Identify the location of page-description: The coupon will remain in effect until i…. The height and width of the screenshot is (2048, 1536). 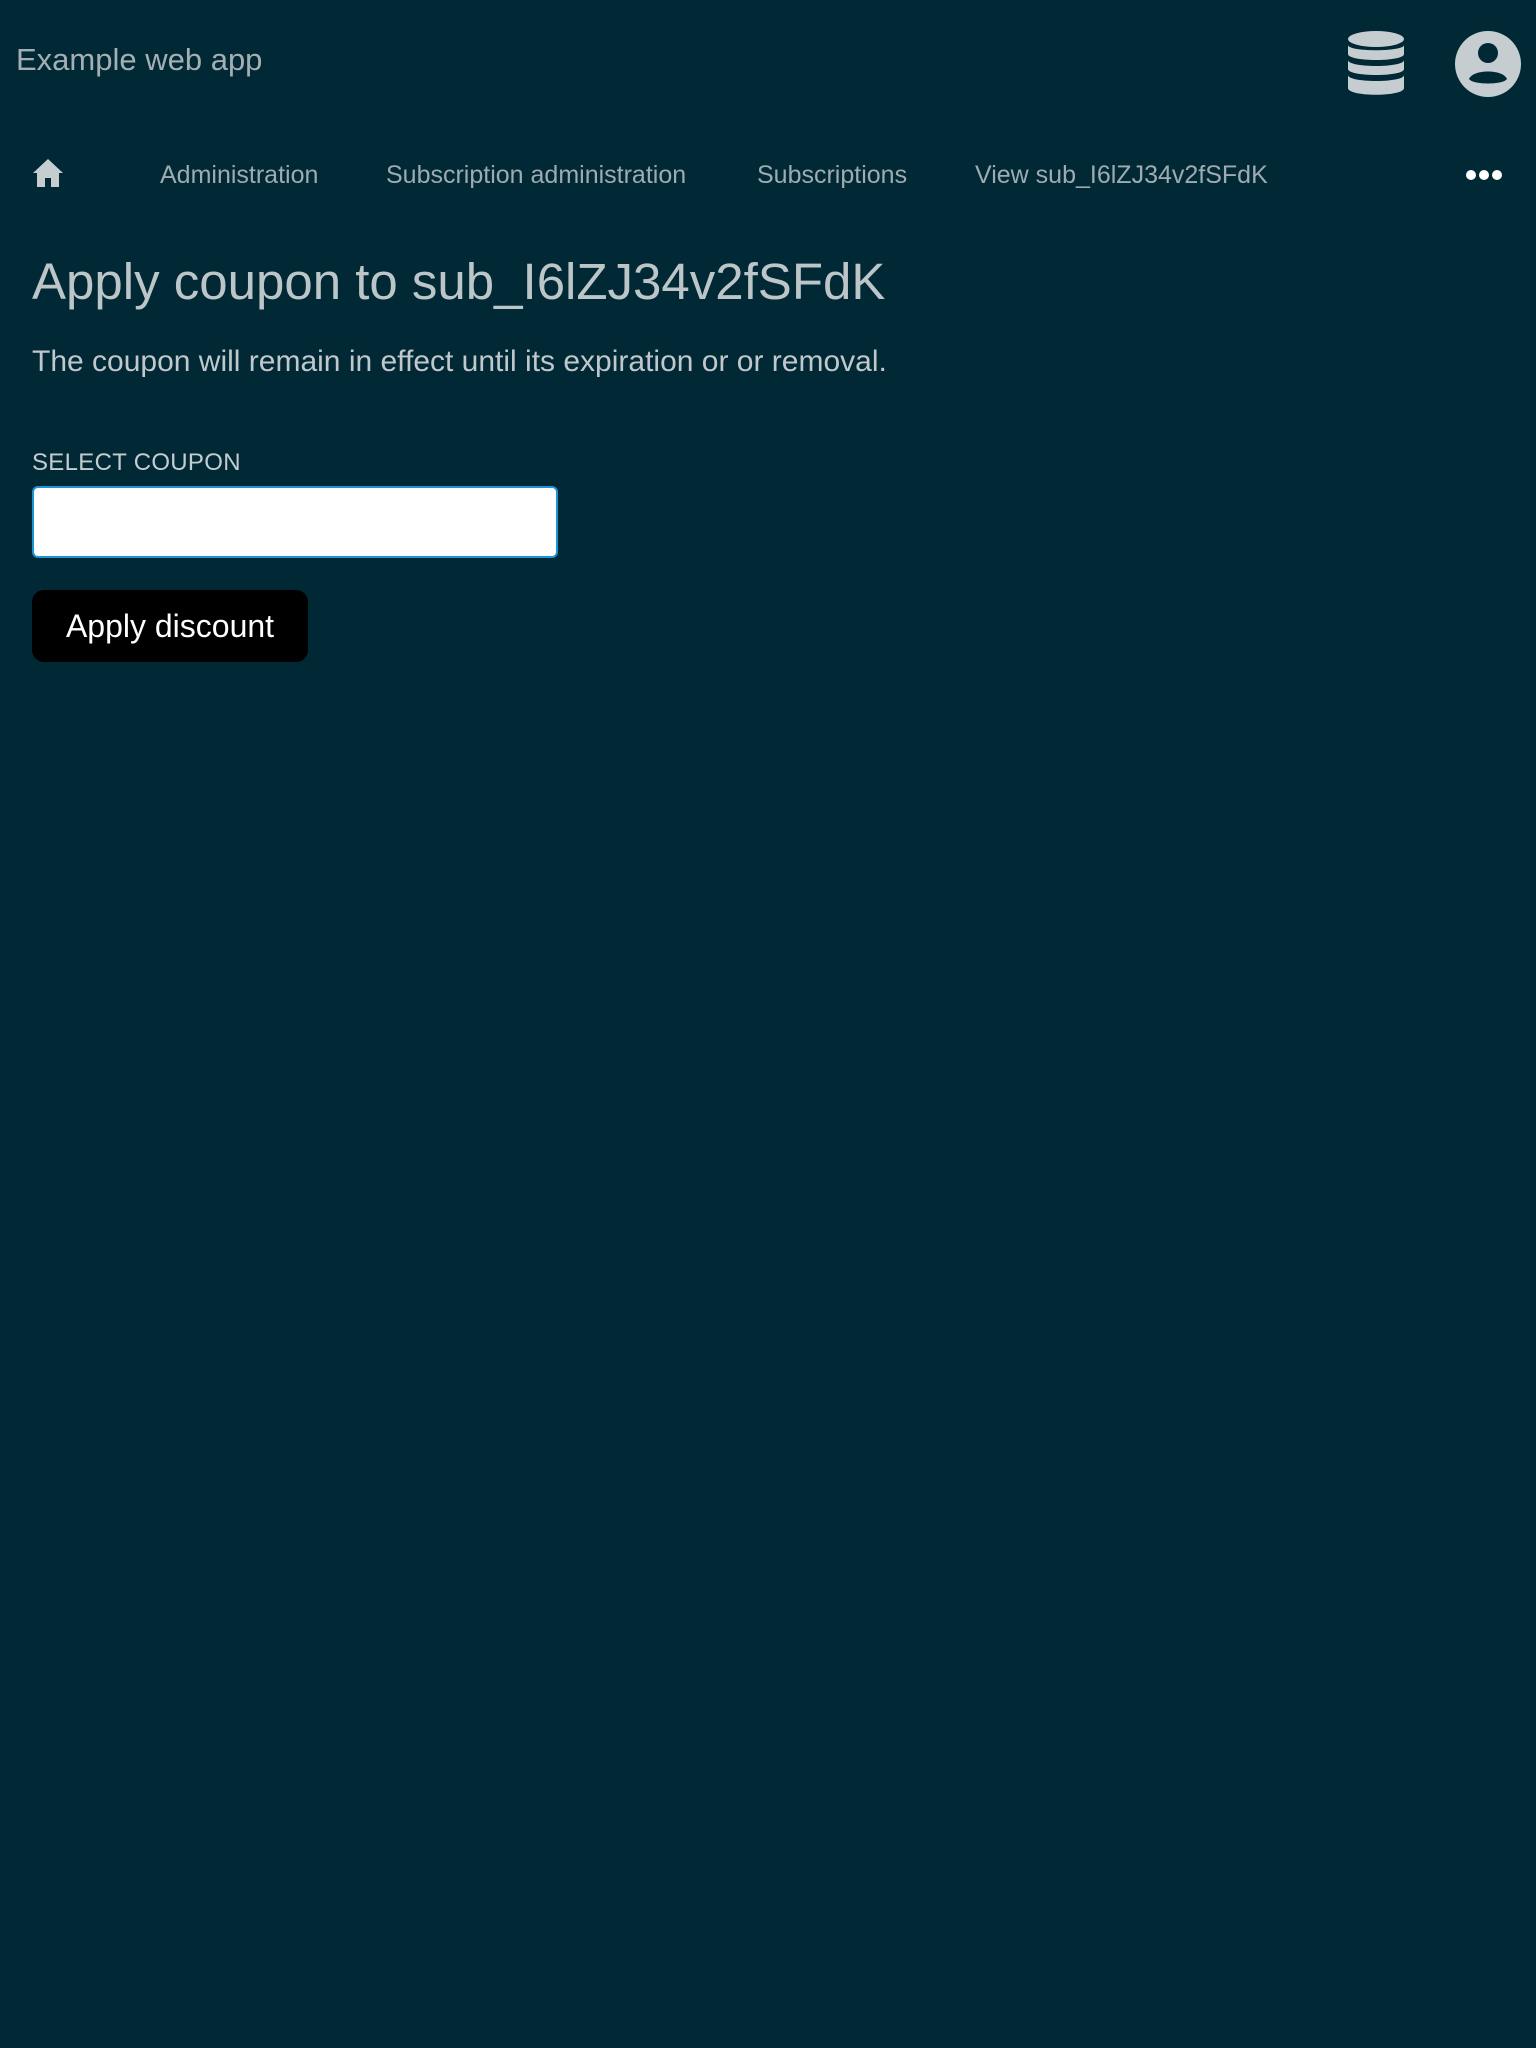
(459, 361).